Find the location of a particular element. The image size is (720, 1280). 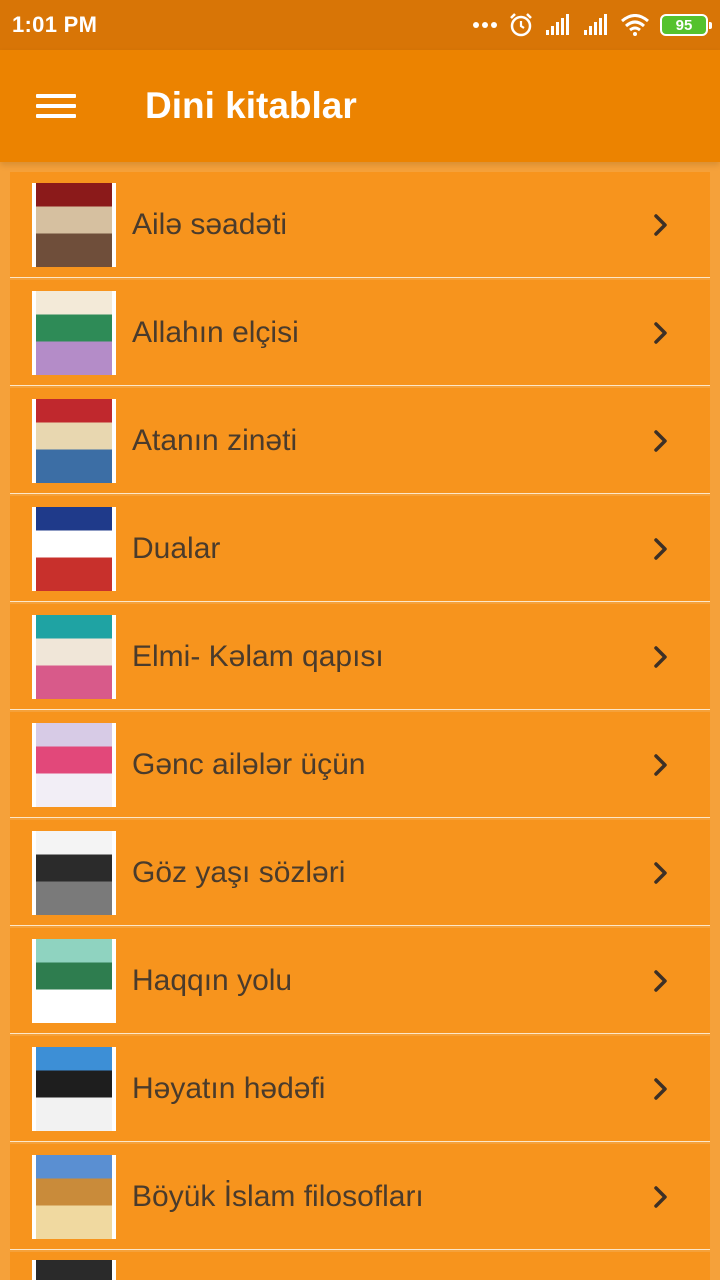

book-title: Böyük İslam filosofları is located at coordinates (278, 1196).